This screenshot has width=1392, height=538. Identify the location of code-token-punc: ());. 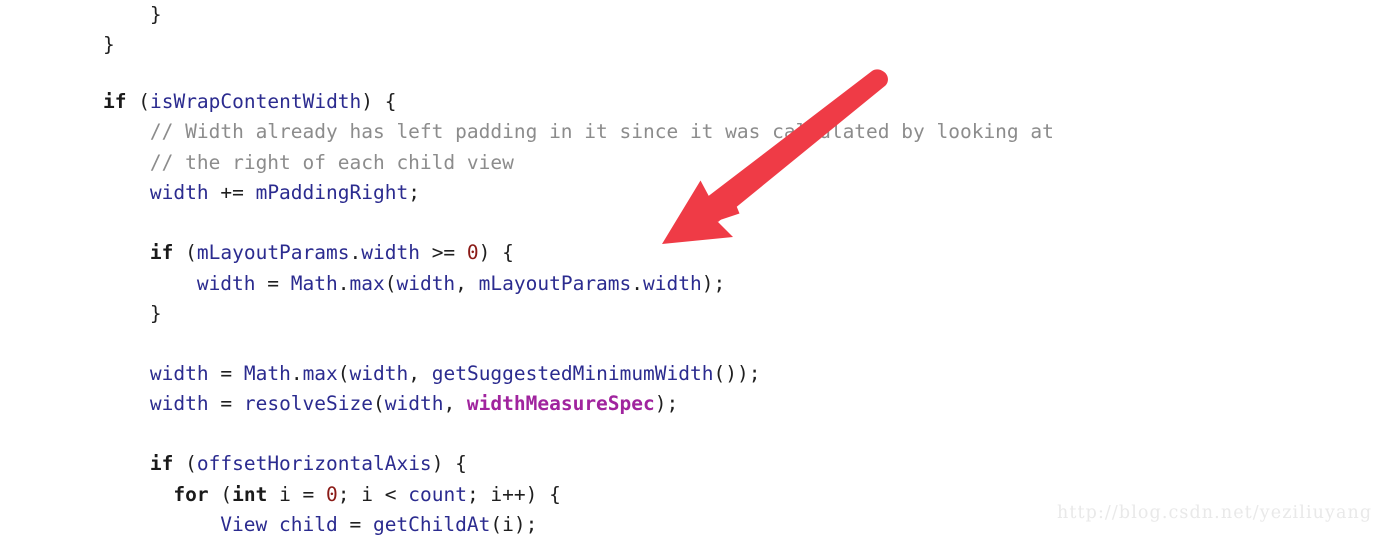
(737, 373).